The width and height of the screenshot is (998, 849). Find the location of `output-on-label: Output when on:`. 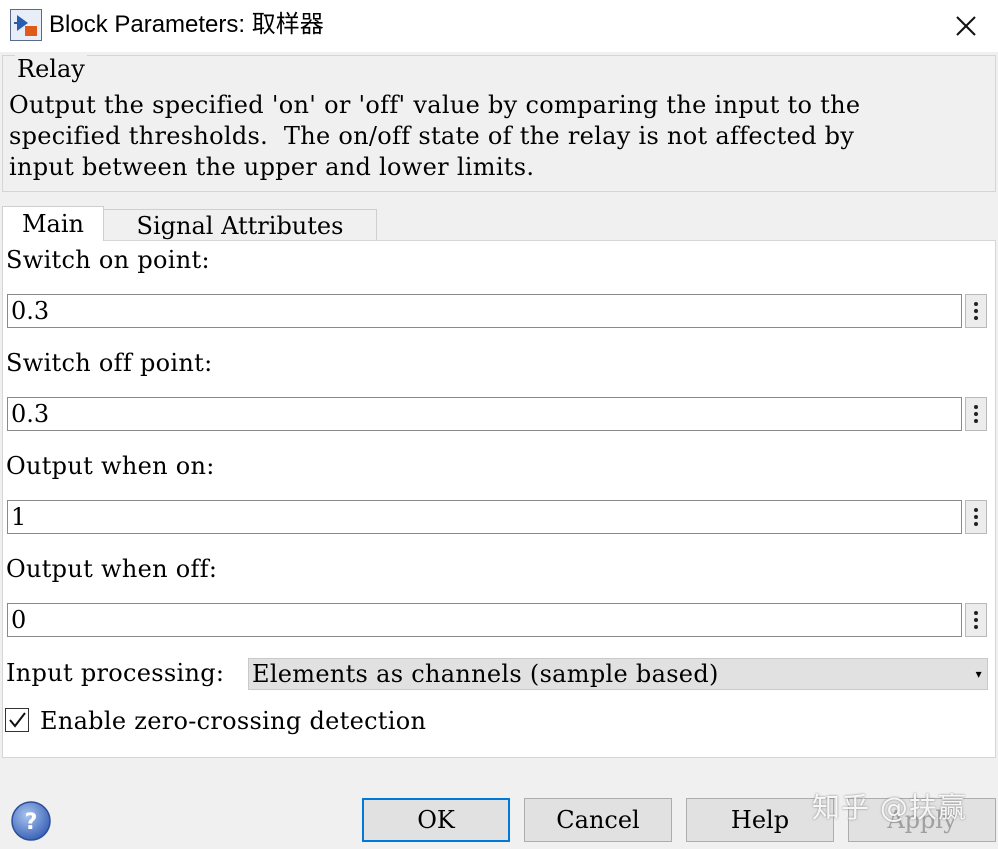

output-on-label: Output when on: is located at coordinates (110, 466).